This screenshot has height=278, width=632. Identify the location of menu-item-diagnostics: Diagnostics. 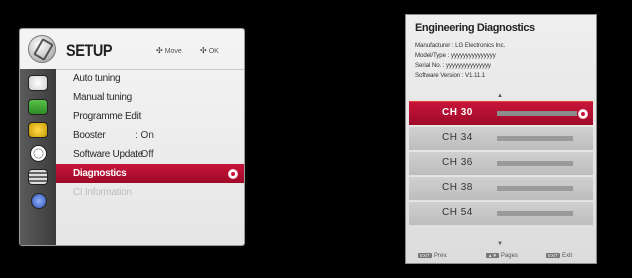
(150, 173).